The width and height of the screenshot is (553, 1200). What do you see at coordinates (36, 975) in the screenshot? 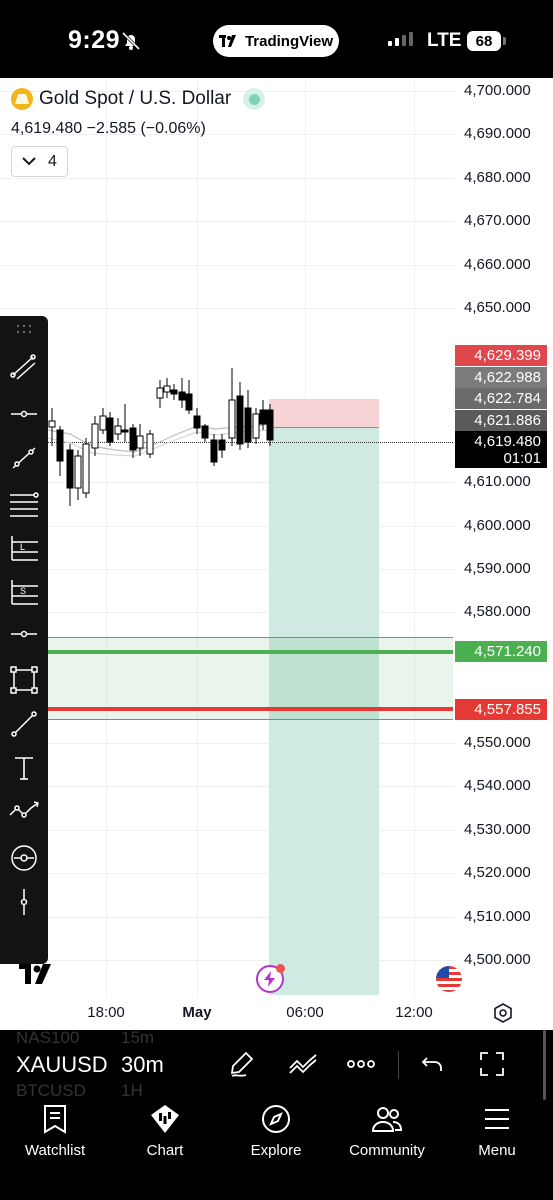
I see `tradingview-watermark-icon` at bounding box center [36, 975].